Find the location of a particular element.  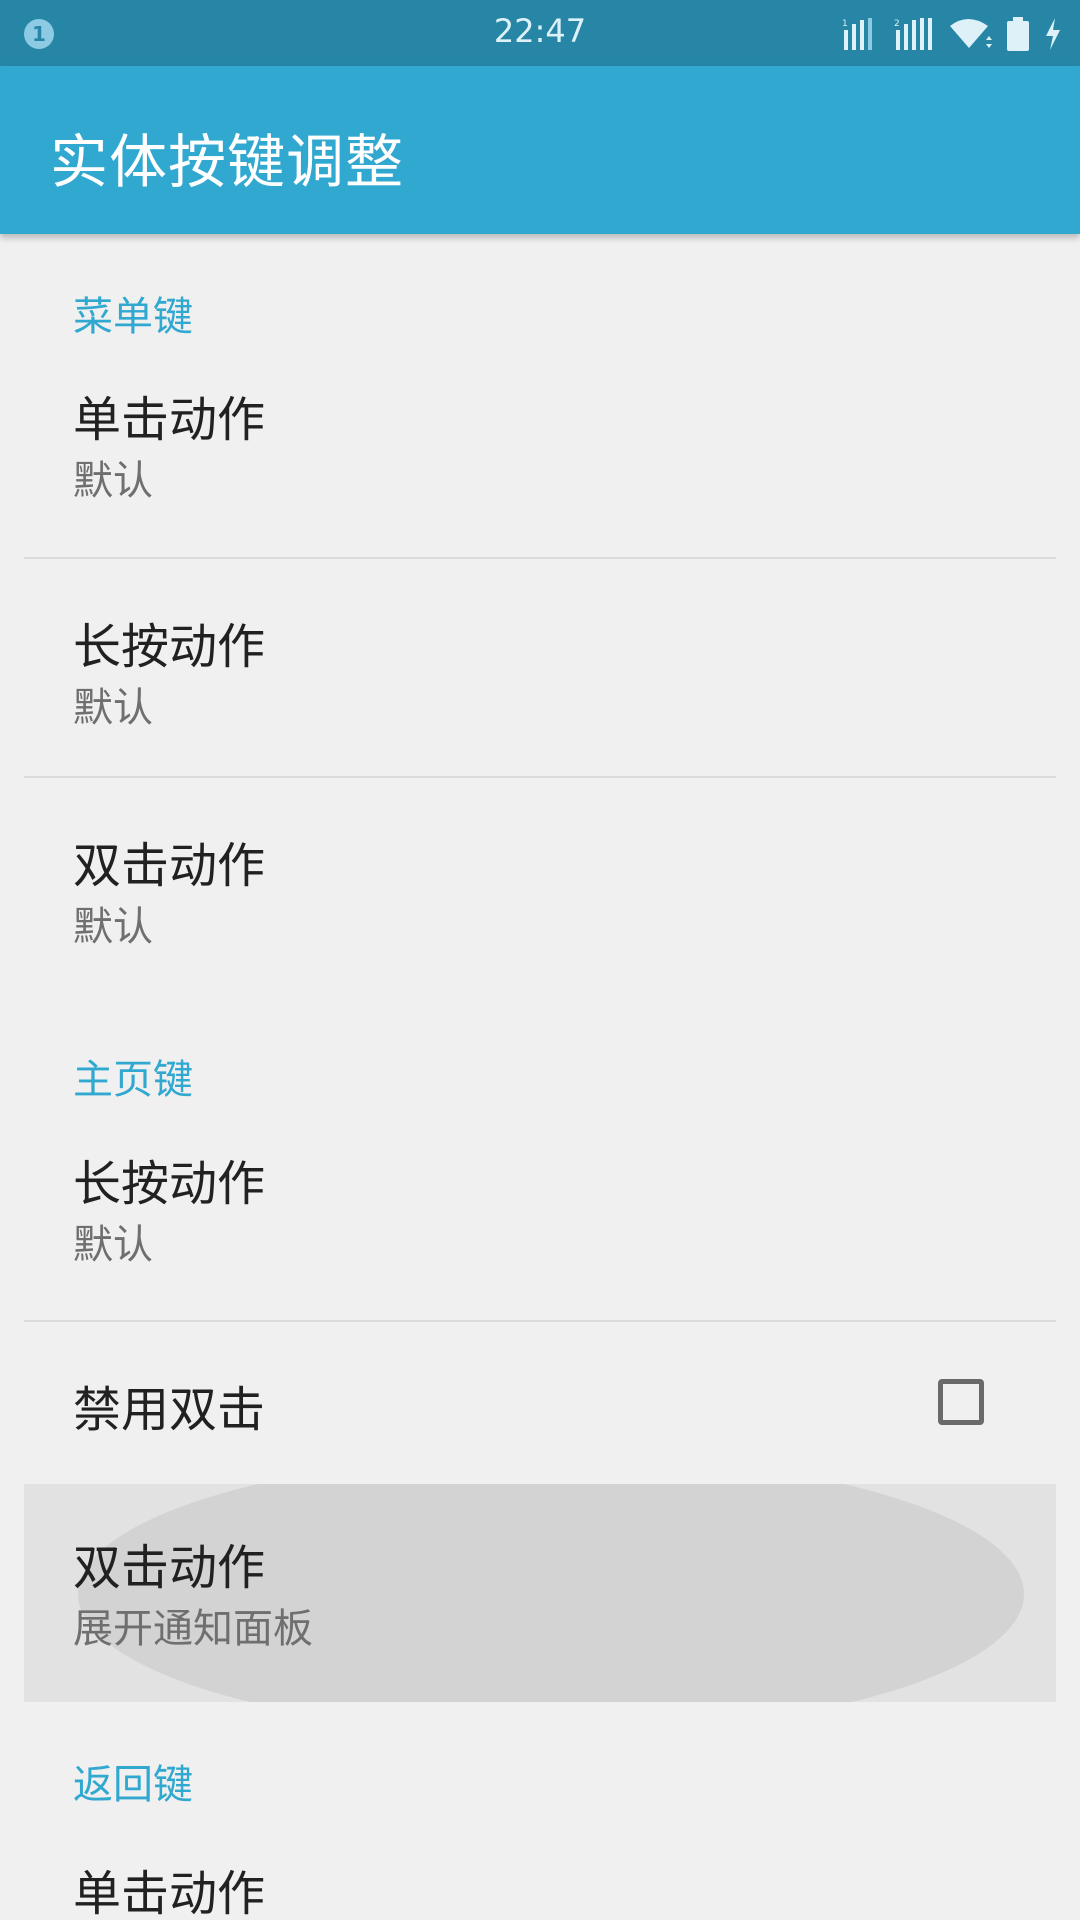

status-icons: 1 2 is located at coordinates (952, 34).